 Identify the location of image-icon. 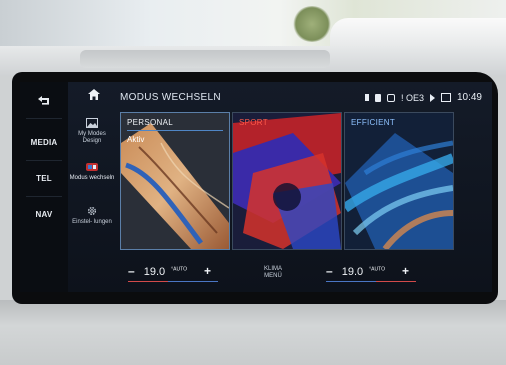
(92, 123).